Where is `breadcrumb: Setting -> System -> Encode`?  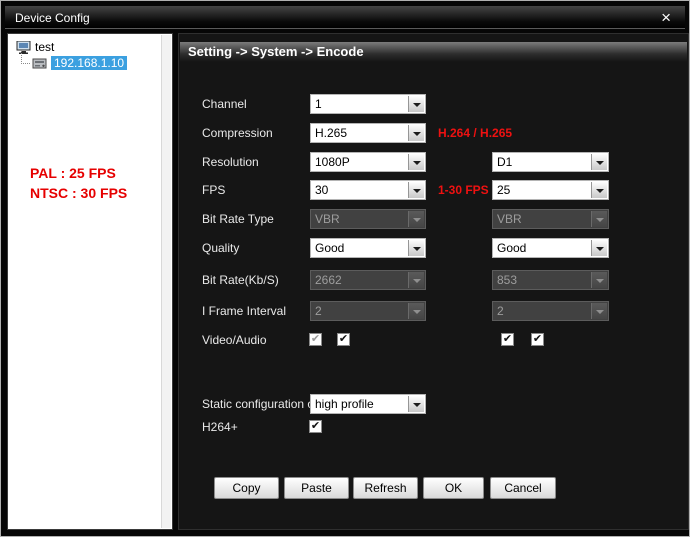 breadcrumb: Setting -> System -> Encode is located at coordinates (433, 52).